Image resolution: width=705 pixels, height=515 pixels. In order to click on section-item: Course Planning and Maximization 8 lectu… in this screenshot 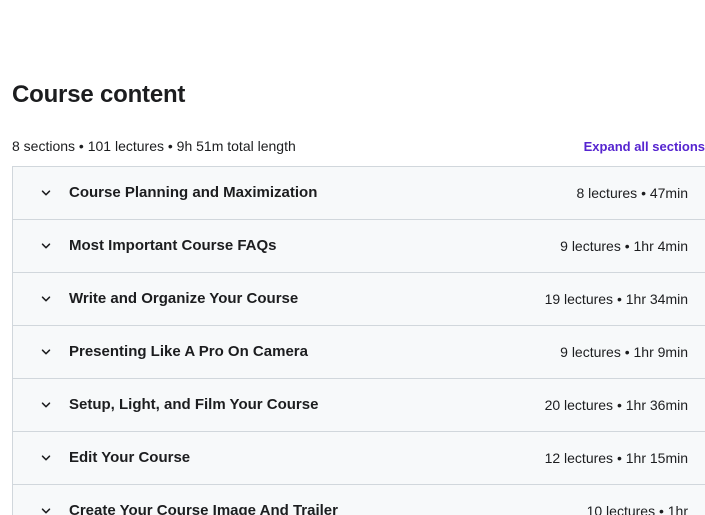, I will do `click(359, 193)`.